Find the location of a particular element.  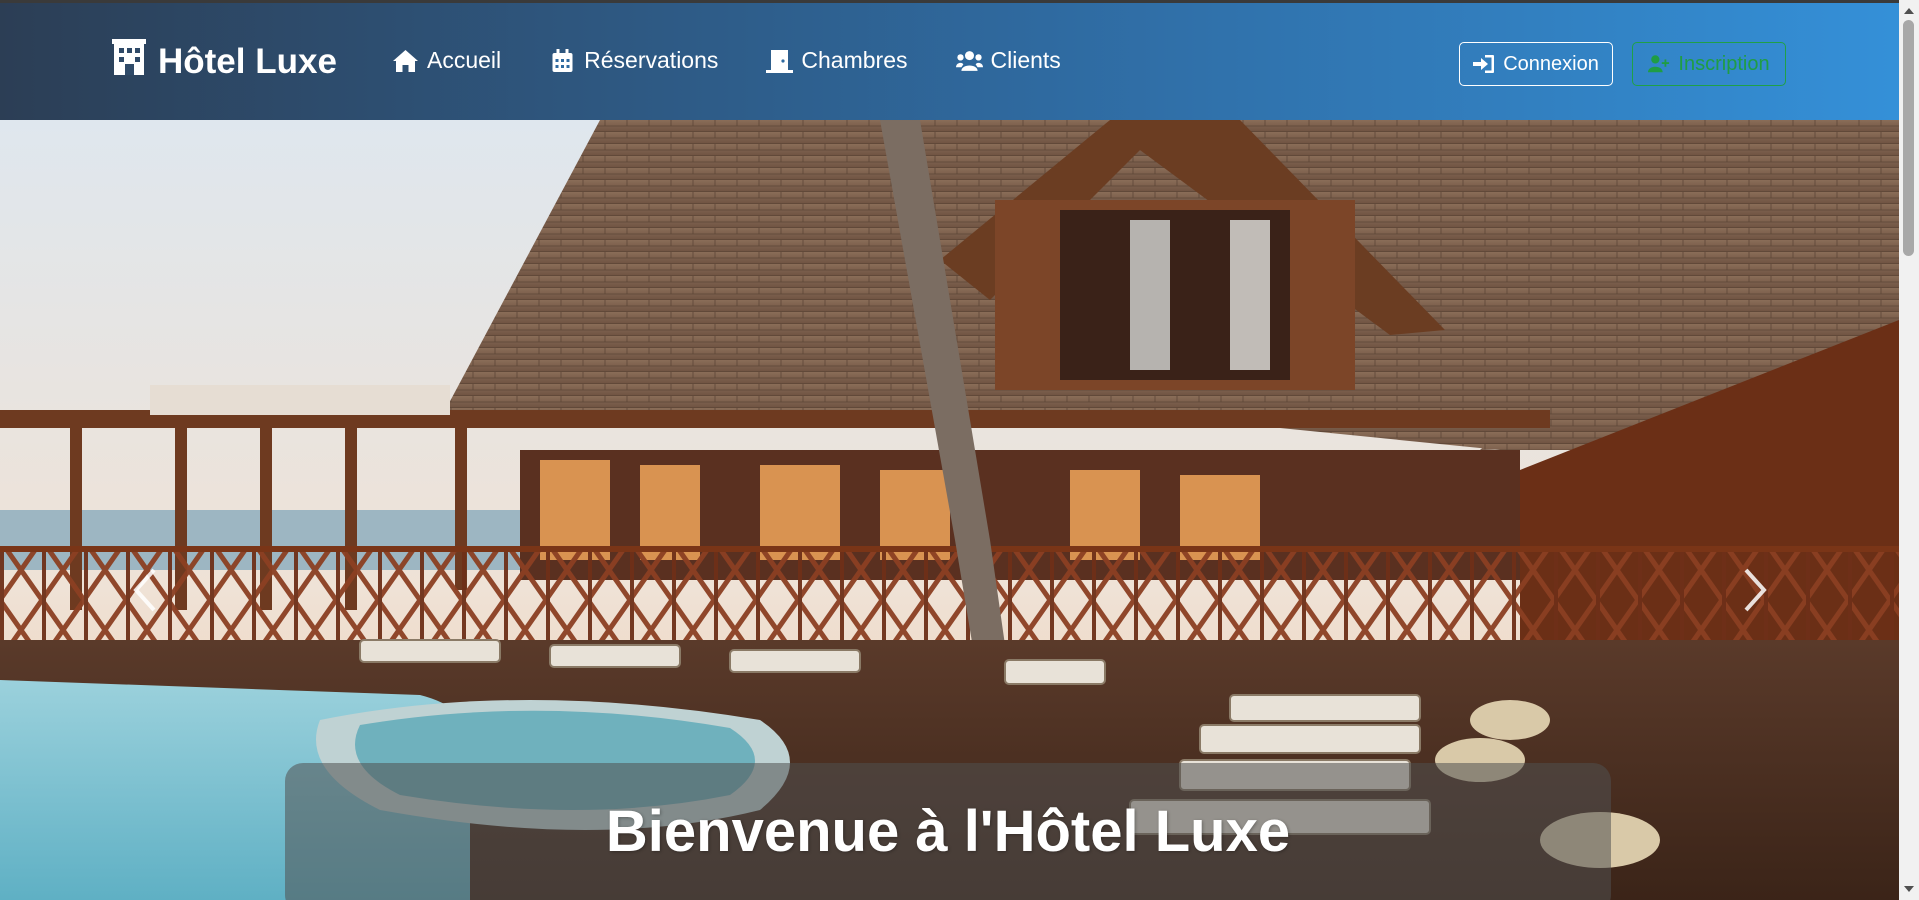

user-plus-icon is located at coordinates (1659, 64).